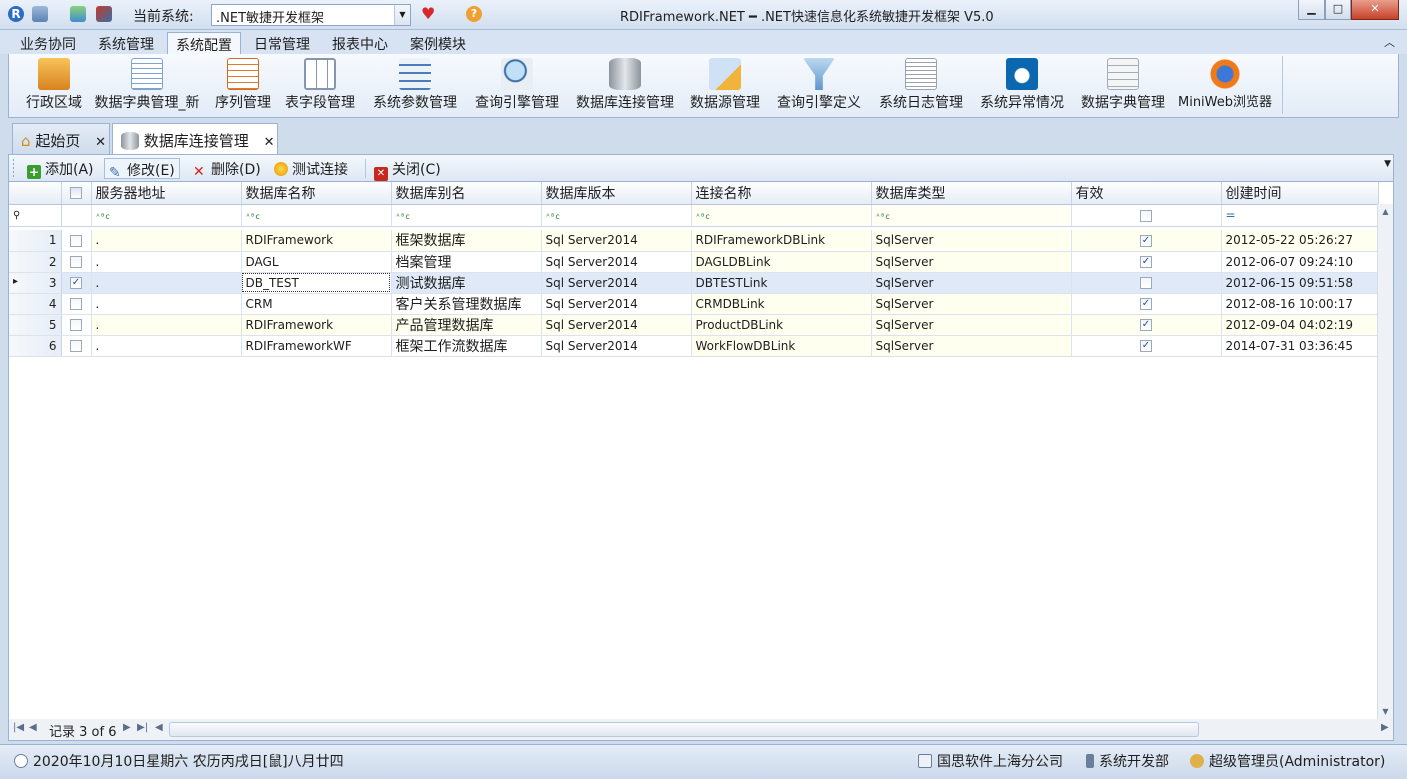 Image resolution: width=1407 pixels, height=779 pixels. Describe the element at coordinates (35, 241) in the screenshot. I see `row-number: 1` at that location.